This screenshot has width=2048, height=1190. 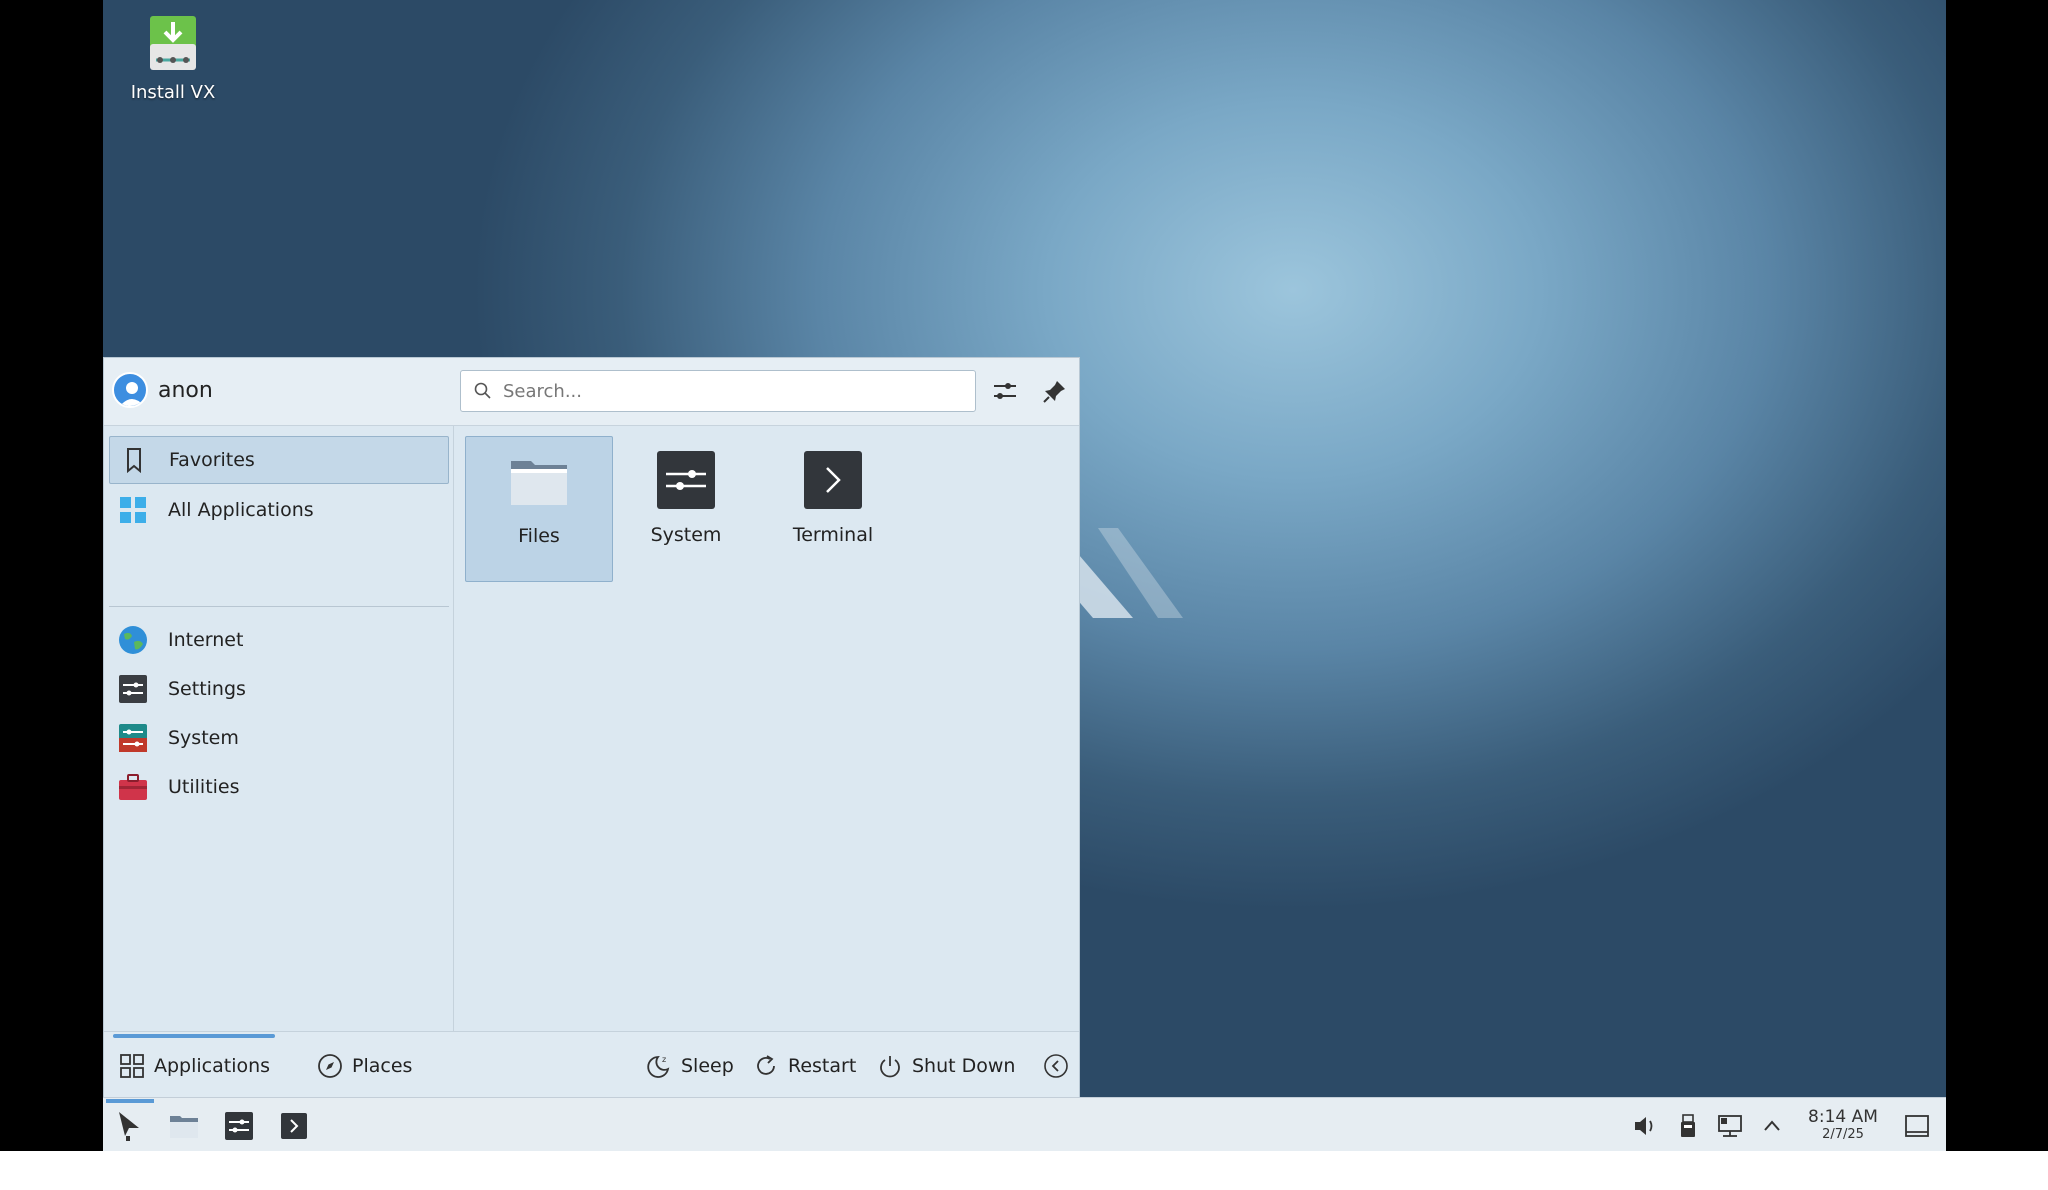 I want to click on screen-border-left, so click(x=51, y=575).